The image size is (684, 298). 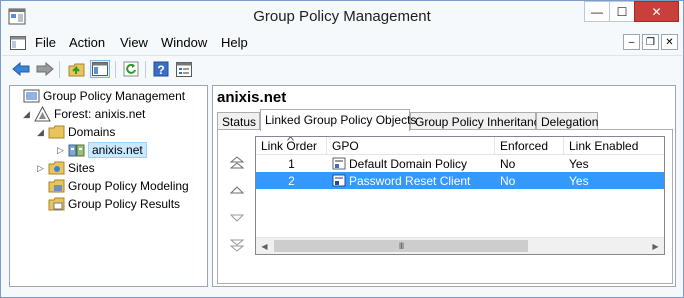 I want to click on cell-link-order: 2, so click(x=291, y=181).